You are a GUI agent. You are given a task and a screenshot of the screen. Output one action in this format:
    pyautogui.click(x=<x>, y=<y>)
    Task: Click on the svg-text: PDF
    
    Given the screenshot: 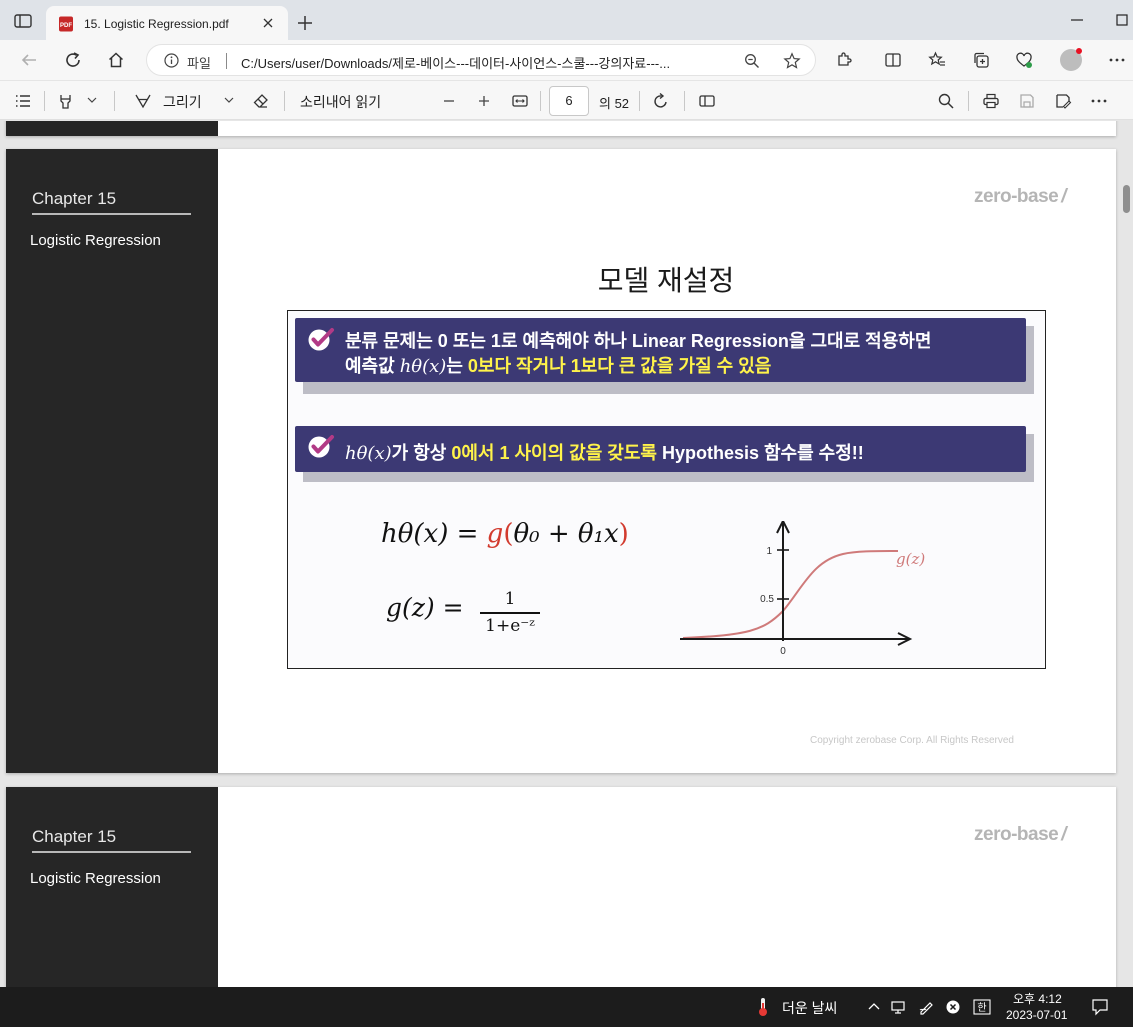 What is the action you would take?
    pyautogui.click(x=66, y=26)
    